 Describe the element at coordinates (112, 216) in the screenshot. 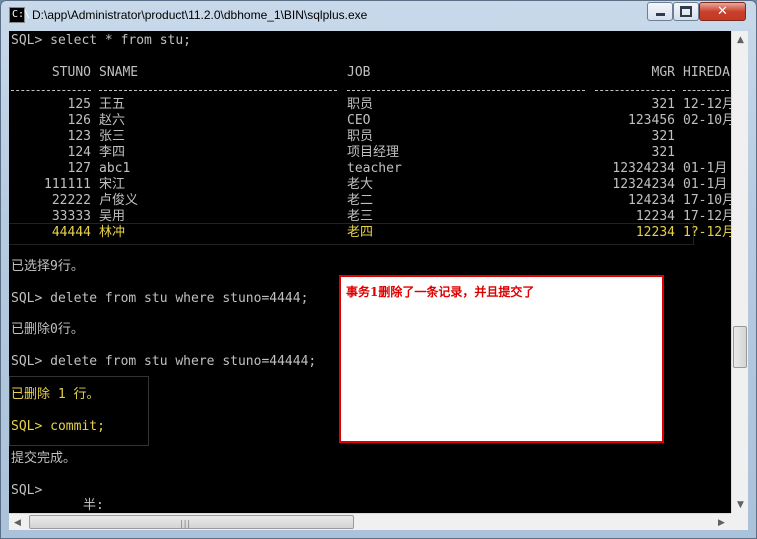

I see `cell-sname: 吴用` at that location.